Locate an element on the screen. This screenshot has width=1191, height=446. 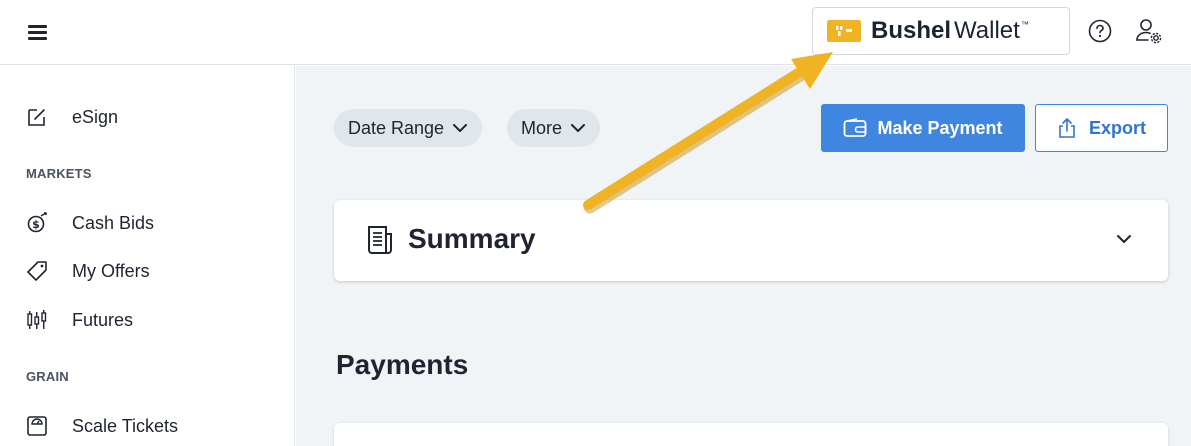
sidebar-item-my-offers: My Offers is located at coordinates (88, 271).